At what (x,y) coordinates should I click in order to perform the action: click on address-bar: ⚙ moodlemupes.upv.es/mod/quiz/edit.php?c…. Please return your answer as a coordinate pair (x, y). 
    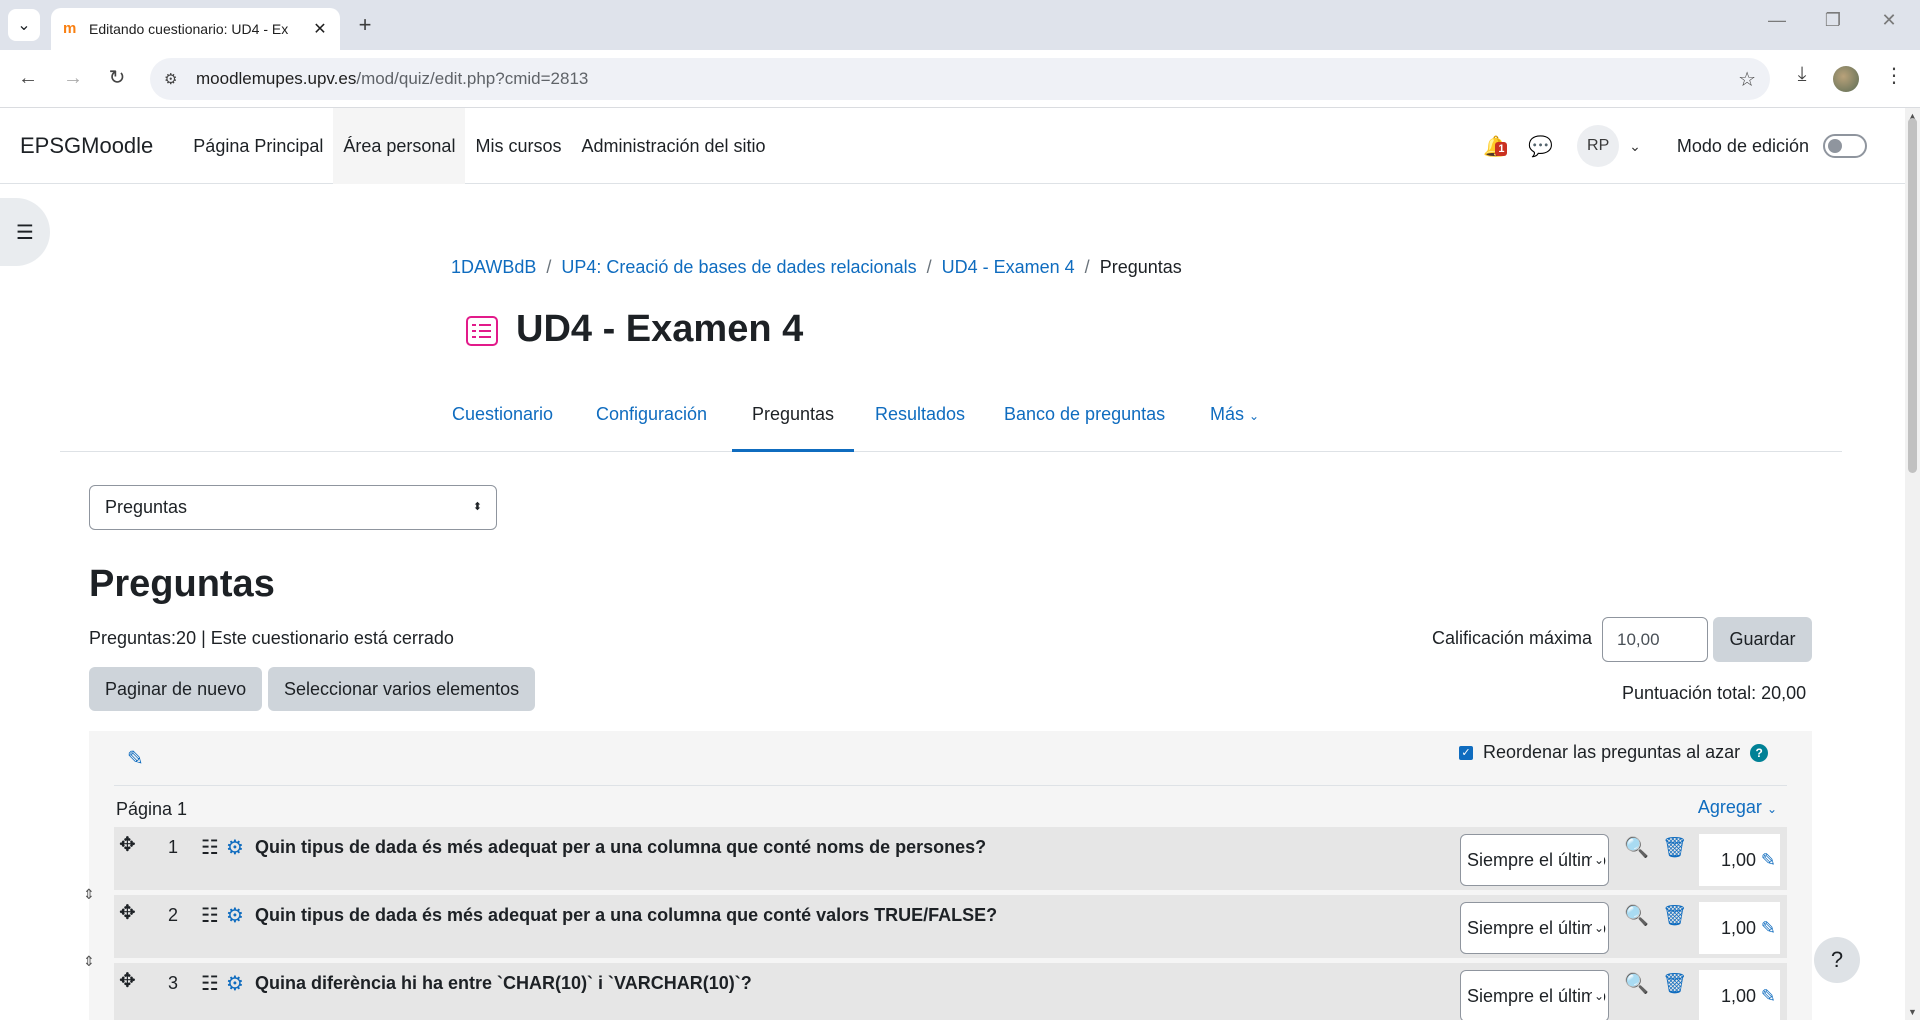
    Looking at the image, I should click on (960, 79).